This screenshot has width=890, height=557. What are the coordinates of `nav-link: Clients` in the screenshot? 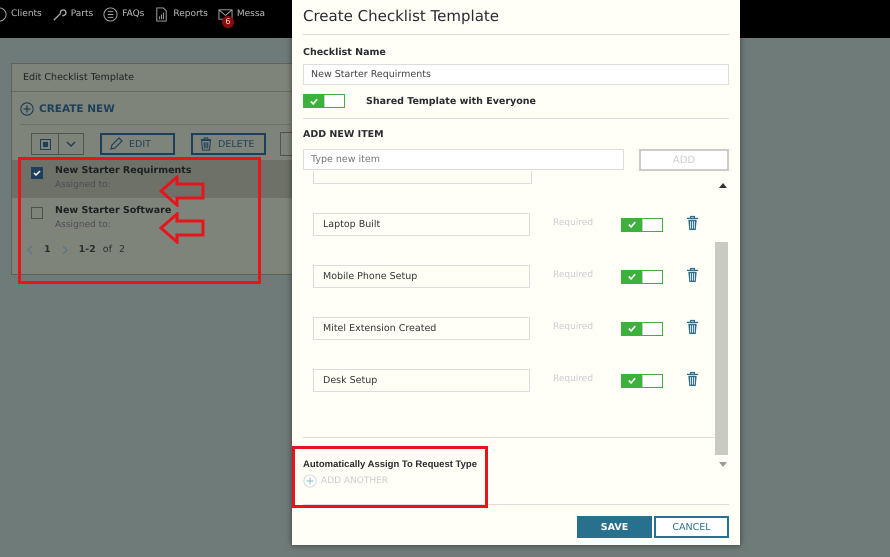 It's located at (21, 19).